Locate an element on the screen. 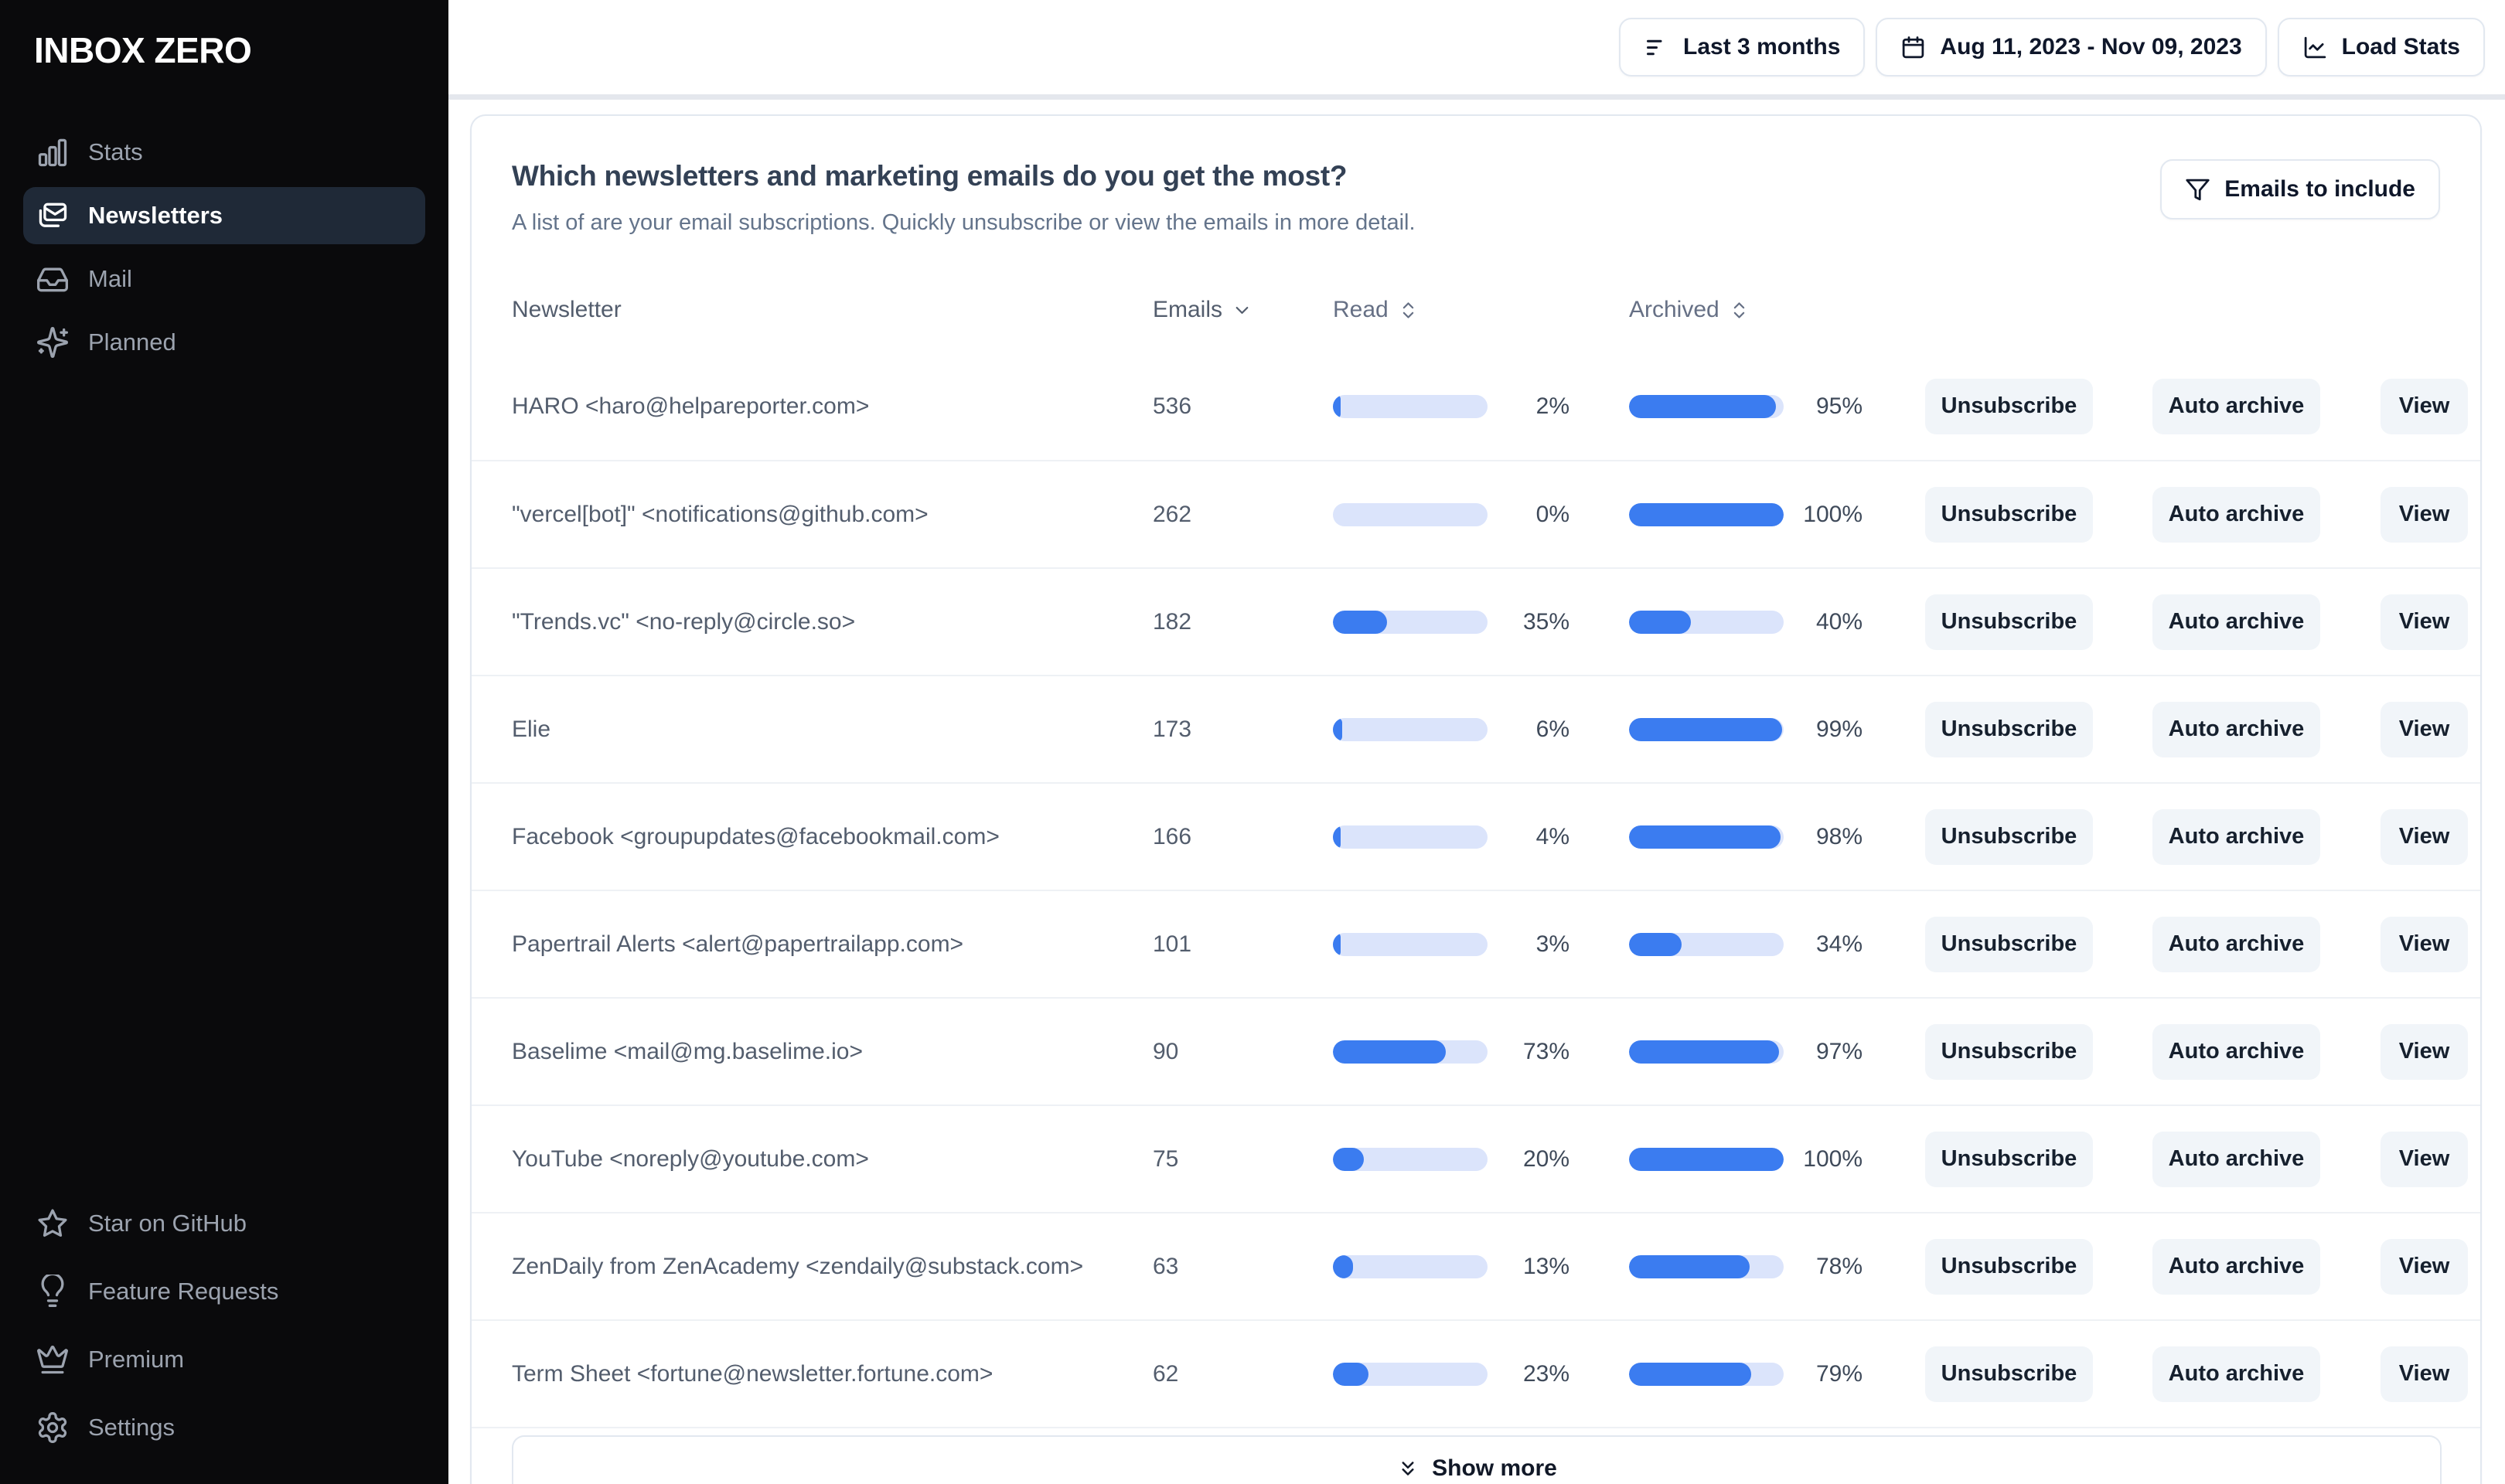 The height and width of the screenshot is (1484, 2505). calendar-icon is located at coordinates (1913, 47).